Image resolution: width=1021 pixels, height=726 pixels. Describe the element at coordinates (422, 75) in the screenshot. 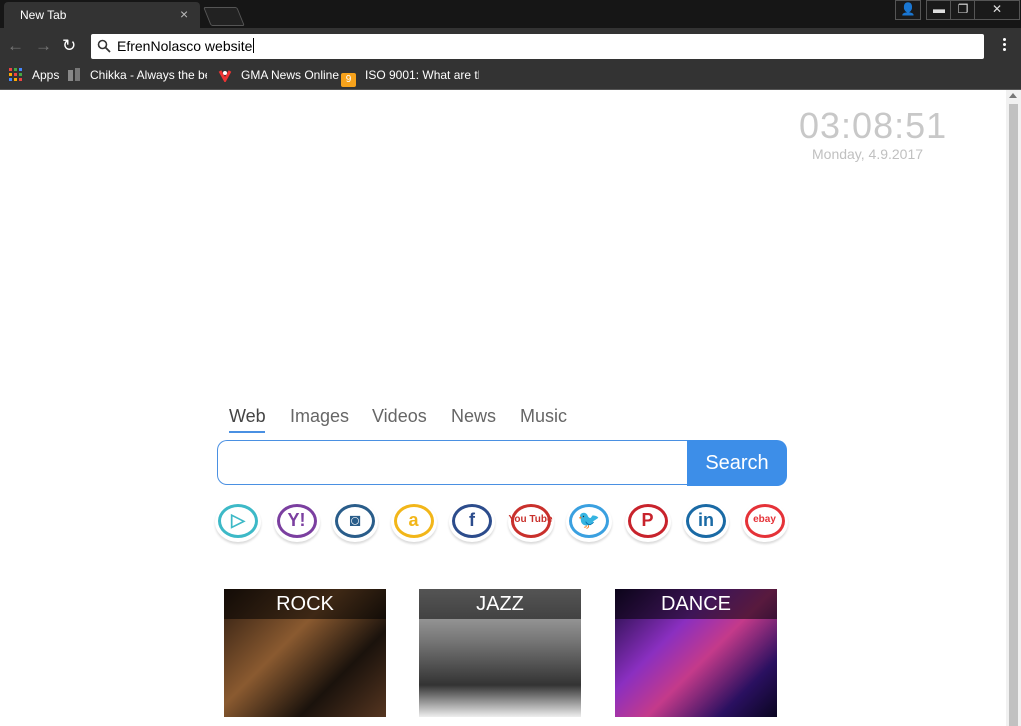

I see `bookmark-label: ISO 9001: What are the` at that location.